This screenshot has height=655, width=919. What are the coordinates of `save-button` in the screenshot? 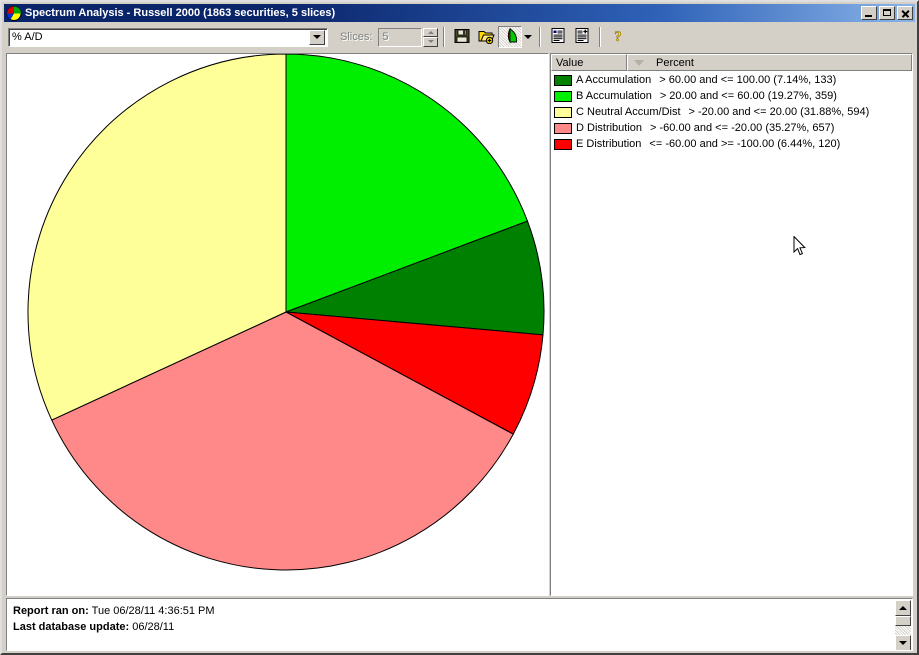 It's located at (462, 37).